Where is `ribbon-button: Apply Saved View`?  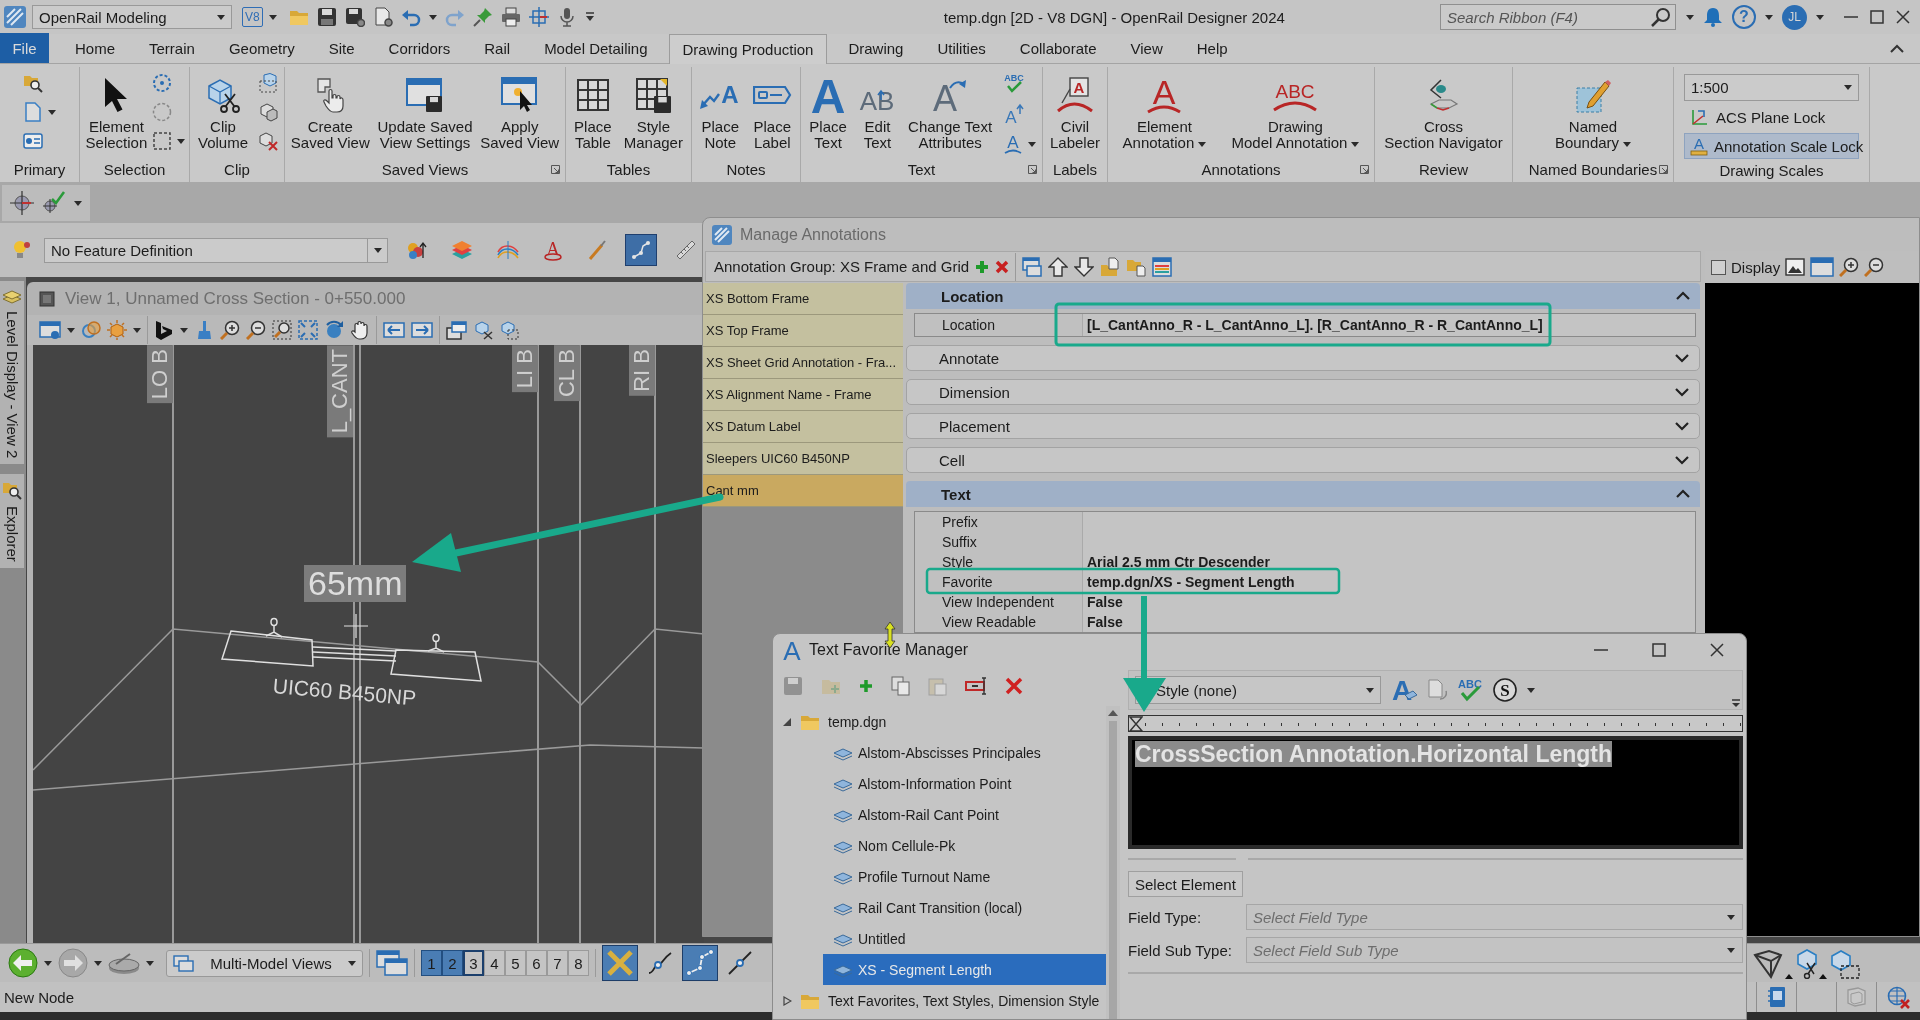
ribbon-button: Apply Saved View is located at coordinates (520, 111).